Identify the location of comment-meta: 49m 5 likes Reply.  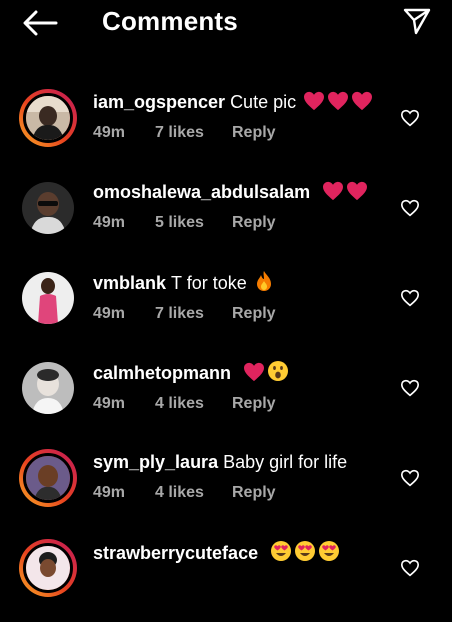
(243, 223).